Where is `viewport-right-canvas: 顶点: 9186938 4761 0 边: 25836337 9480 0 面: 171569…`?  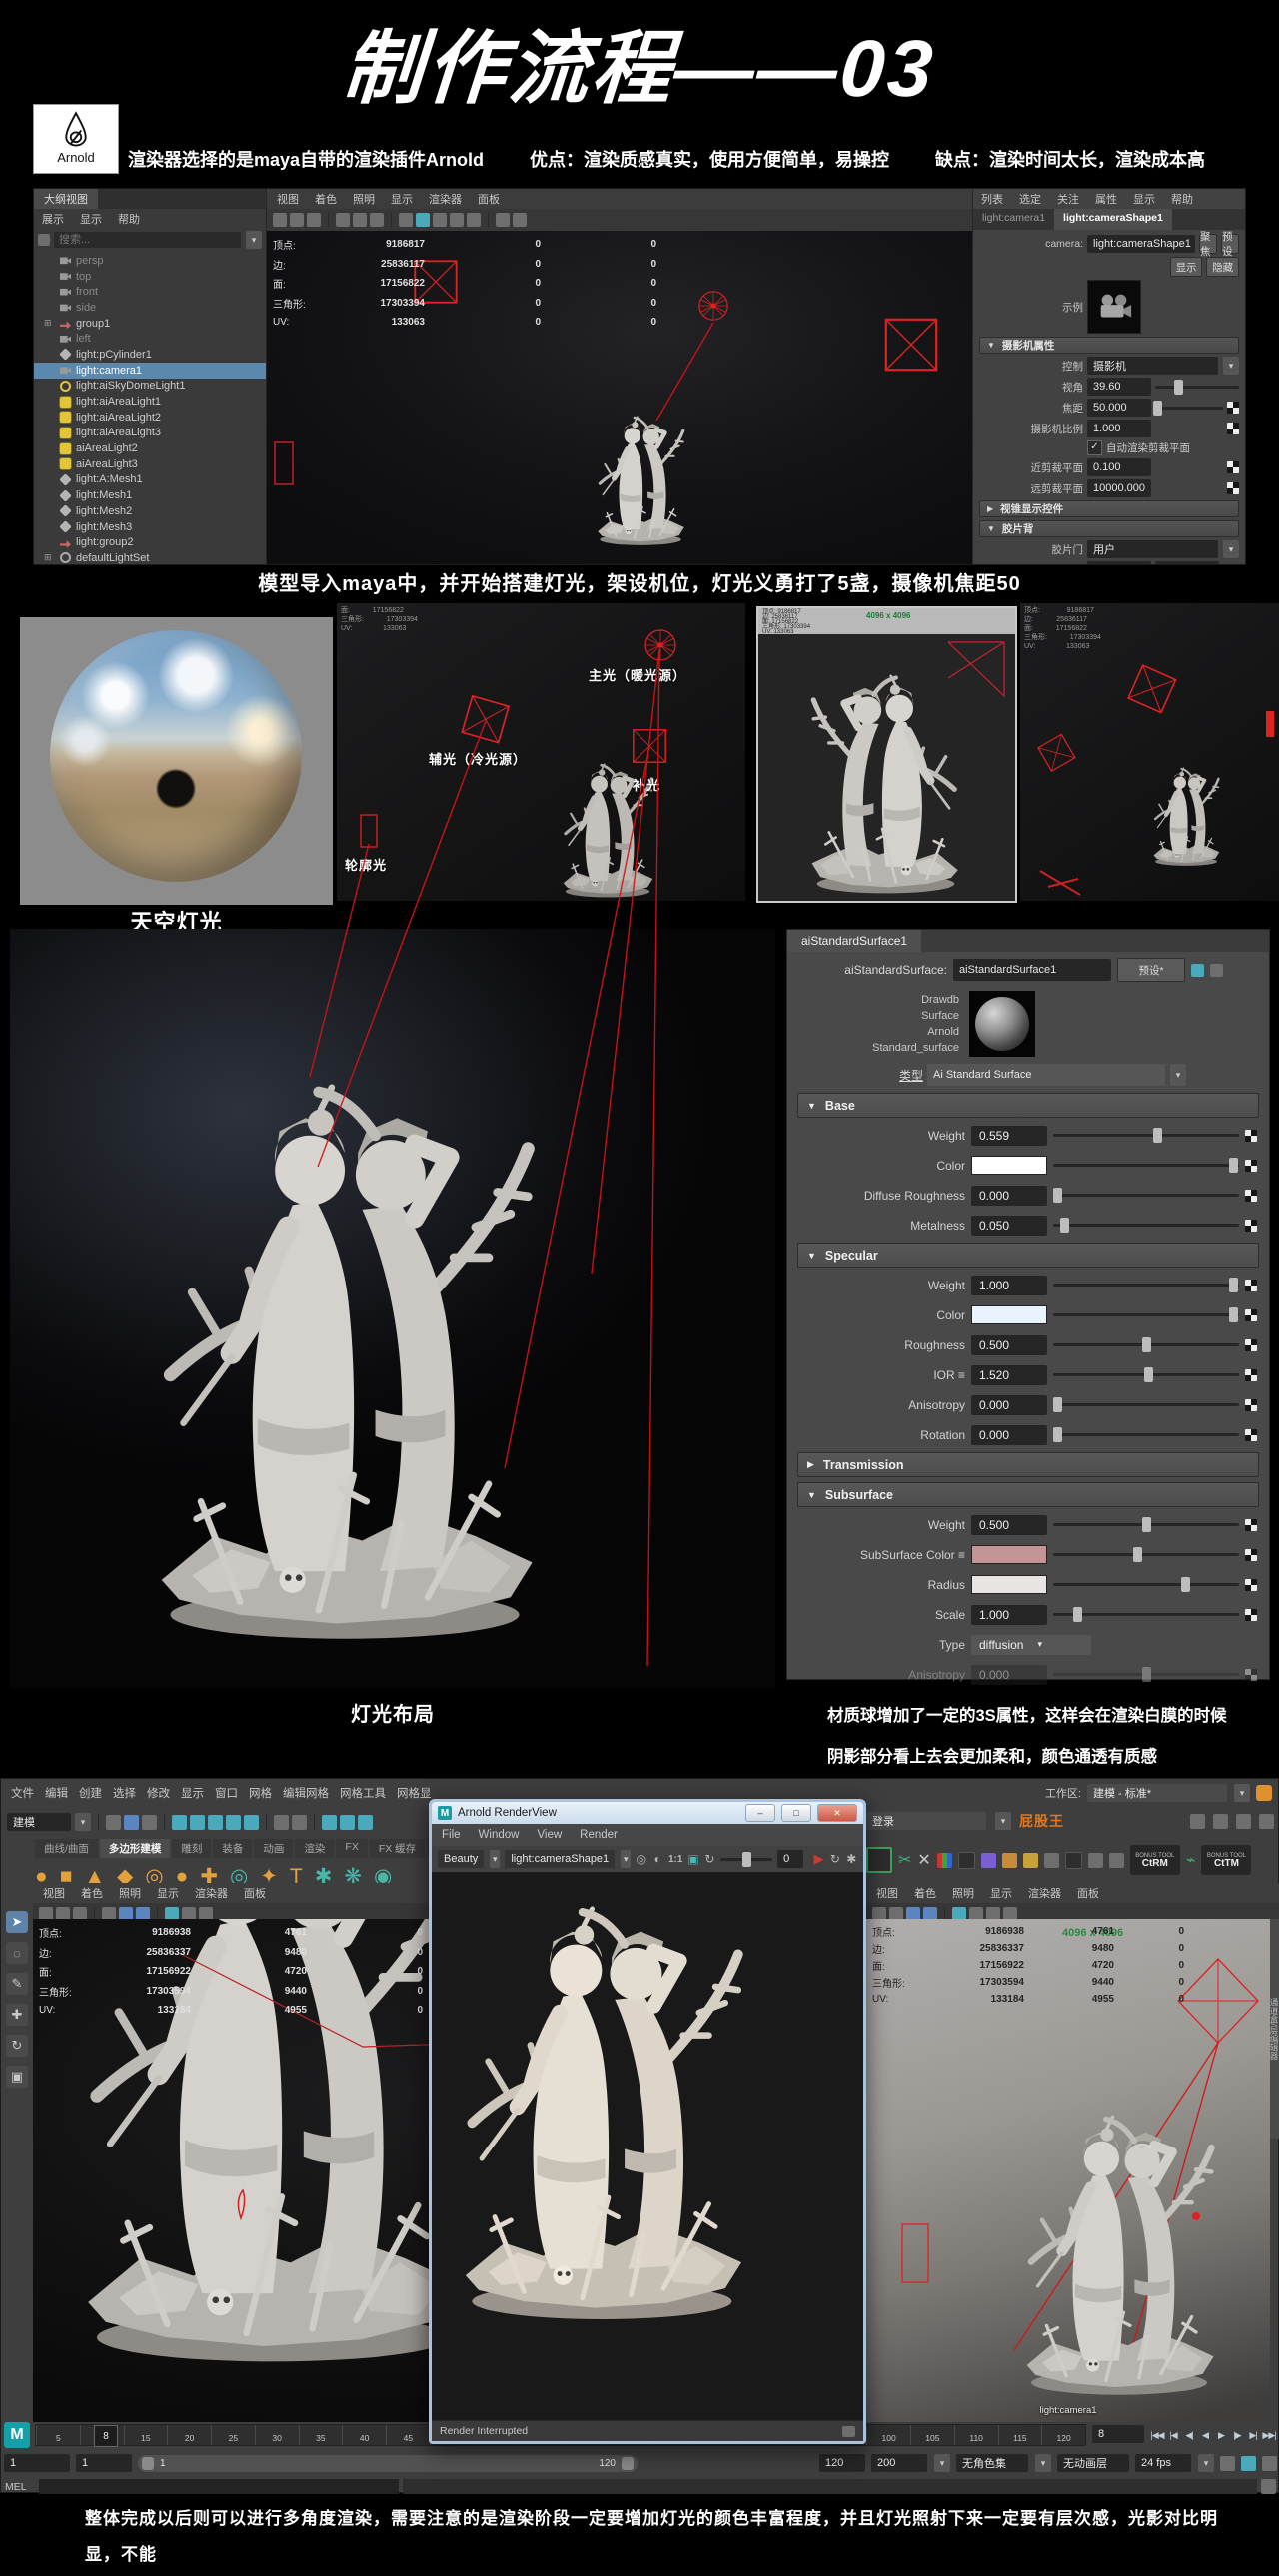
viewport-right-canvas: 顶点: 9186938 4761 0 边: 25836337 9480 0 面: 171569… is located at coordinates (1068, 2171).